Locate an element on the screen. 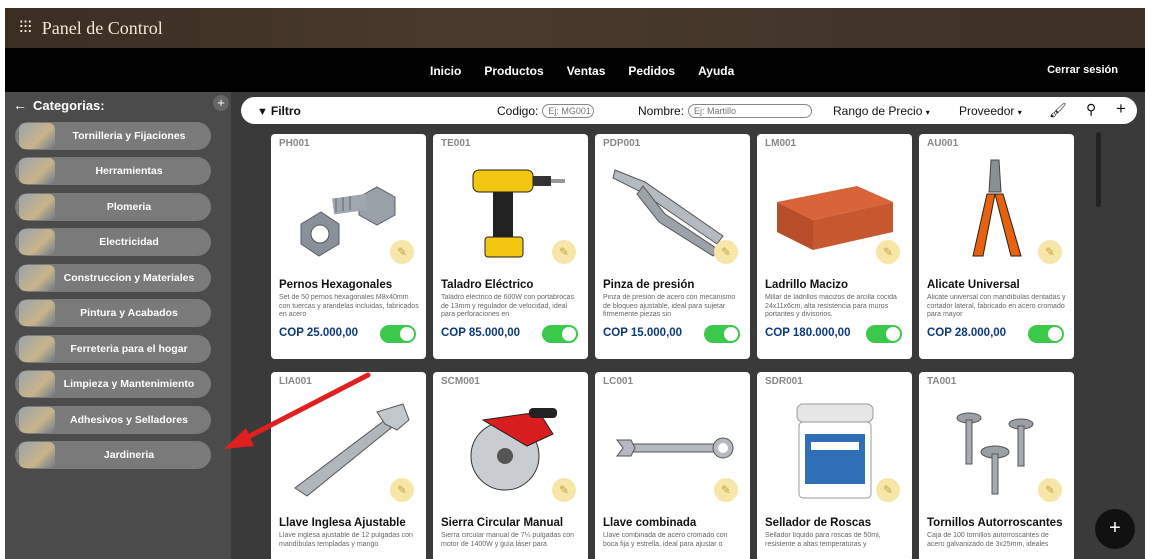 The image size is (1151, 559). name-input is located at coordinates (750, 110).